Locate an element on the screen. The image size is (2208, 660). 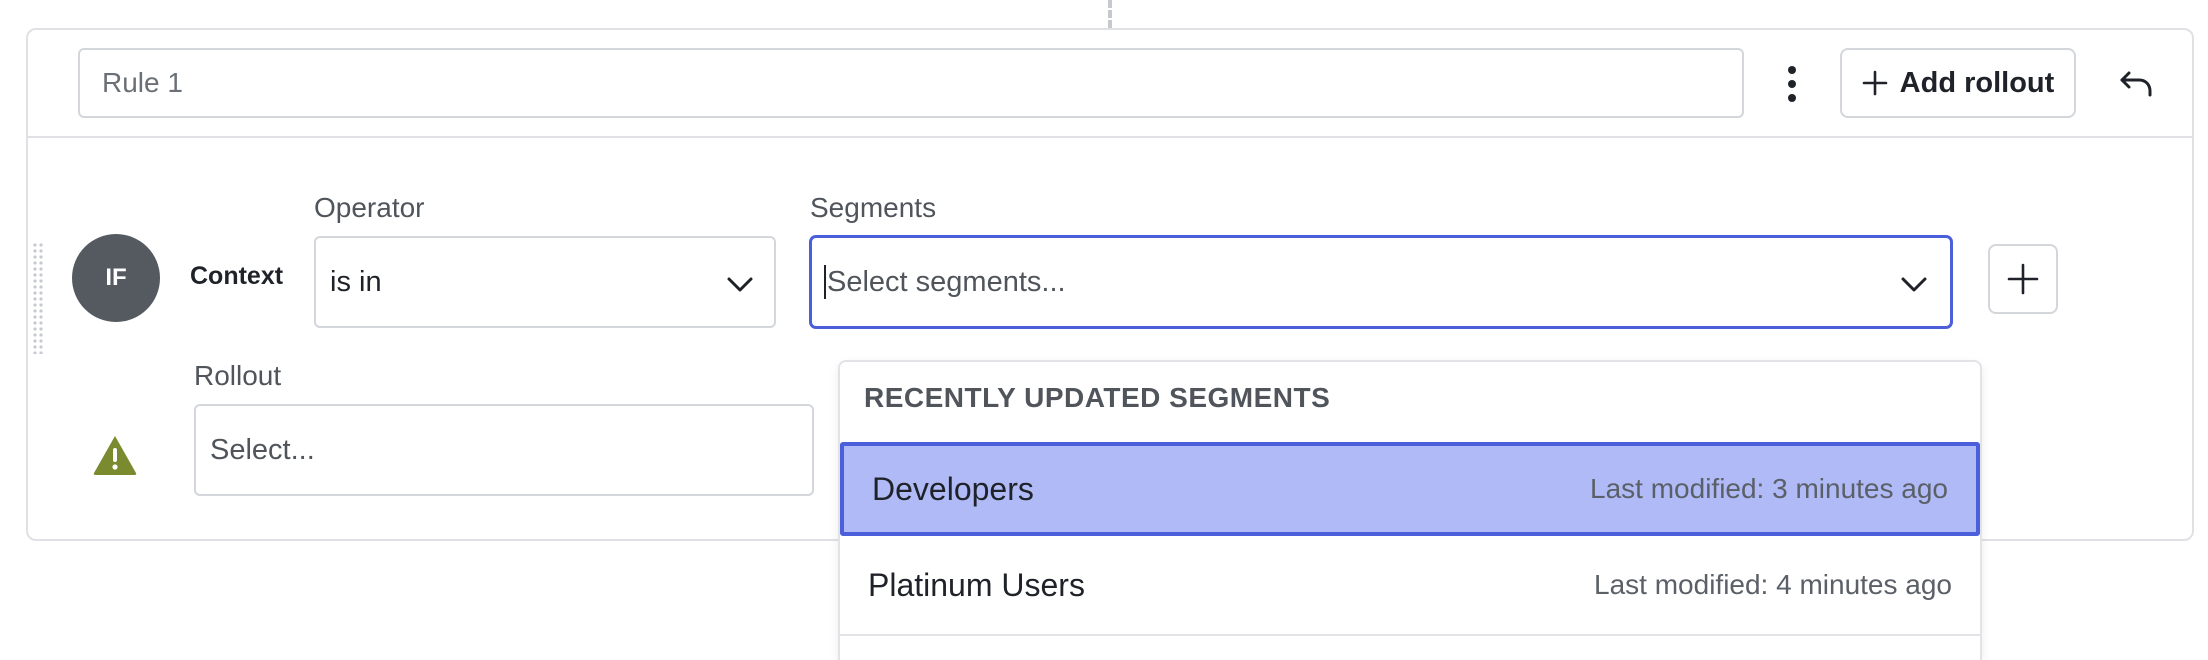
add-rollout-label: Add rollout is located at coordinates (1977, 82).